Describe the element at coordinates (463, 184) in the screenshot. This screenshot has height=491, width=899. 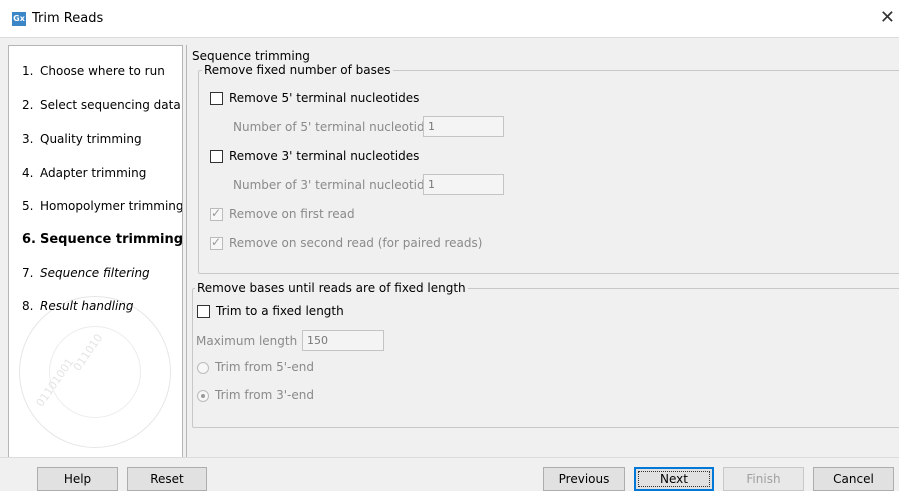
I see `num-3-terminal-input: 1` at that location.